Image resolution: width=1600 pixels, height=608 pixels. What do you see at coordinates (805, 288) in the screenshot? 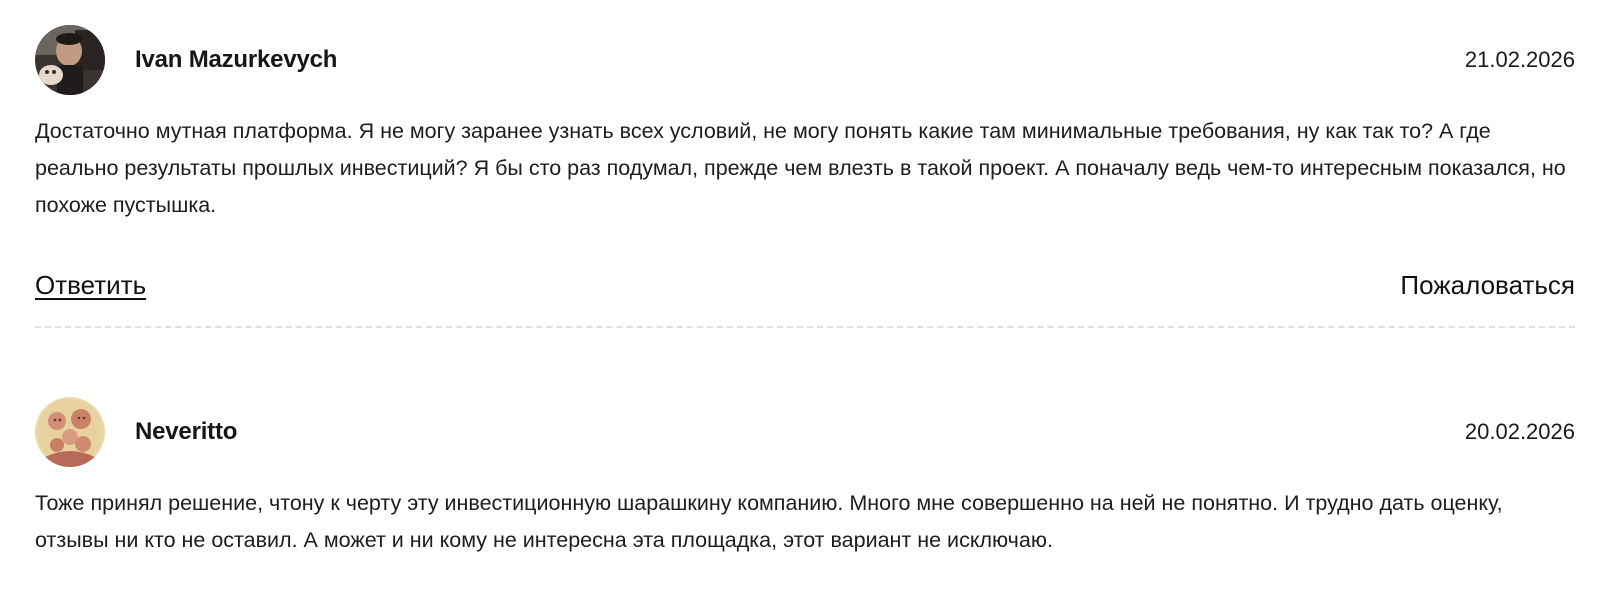
I see `comment-actions: Ответить Пожаловаться` at bounding box center [805, 288].